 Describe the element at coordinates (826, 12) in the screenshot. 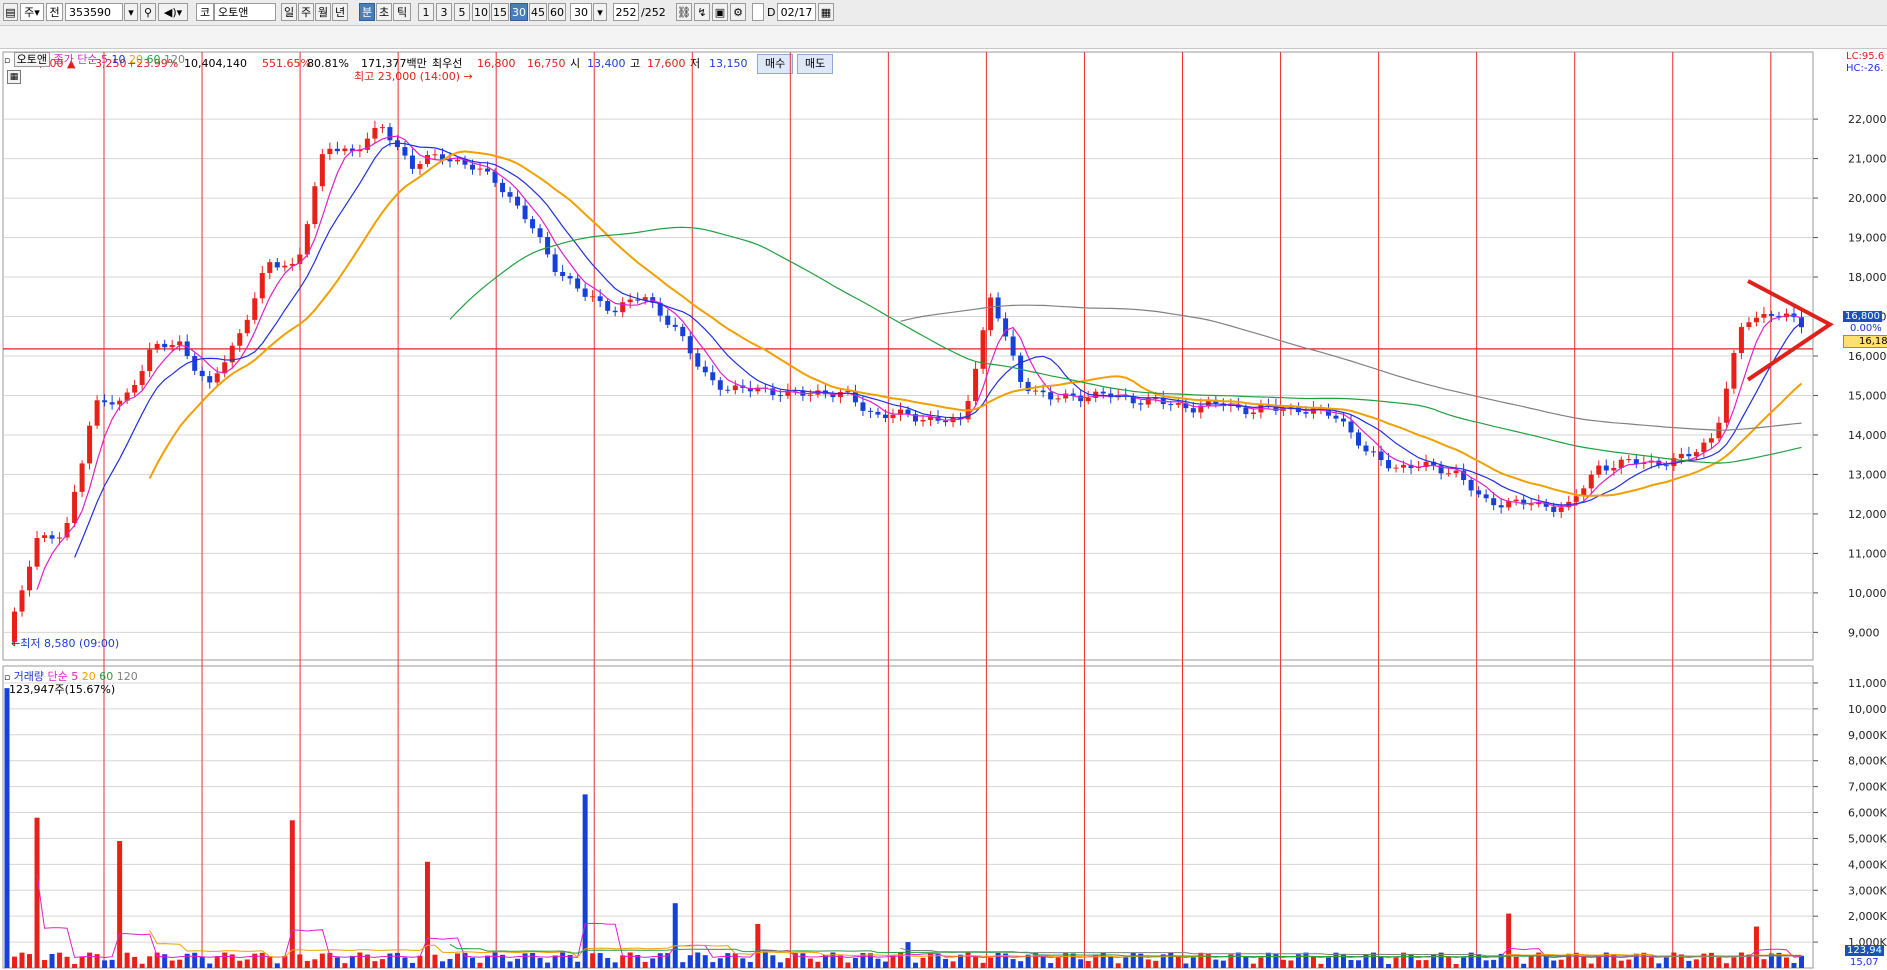

I see `calendar-icon: ▦` at that location.